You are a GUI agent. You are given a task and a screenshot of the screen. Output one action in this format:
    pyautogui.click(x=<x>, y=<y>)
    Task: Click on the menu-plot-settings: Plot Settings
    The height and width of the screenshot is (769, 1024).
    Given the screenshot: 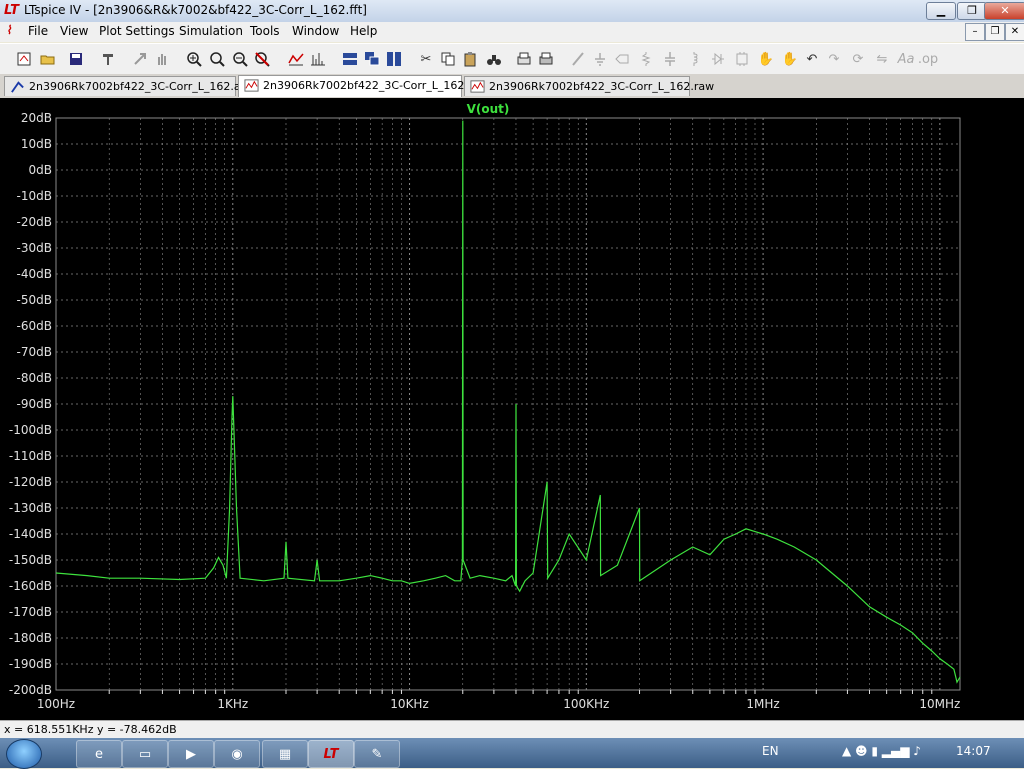 What is the action you would take?
    pyautogui.click(x=137, y=31)
    